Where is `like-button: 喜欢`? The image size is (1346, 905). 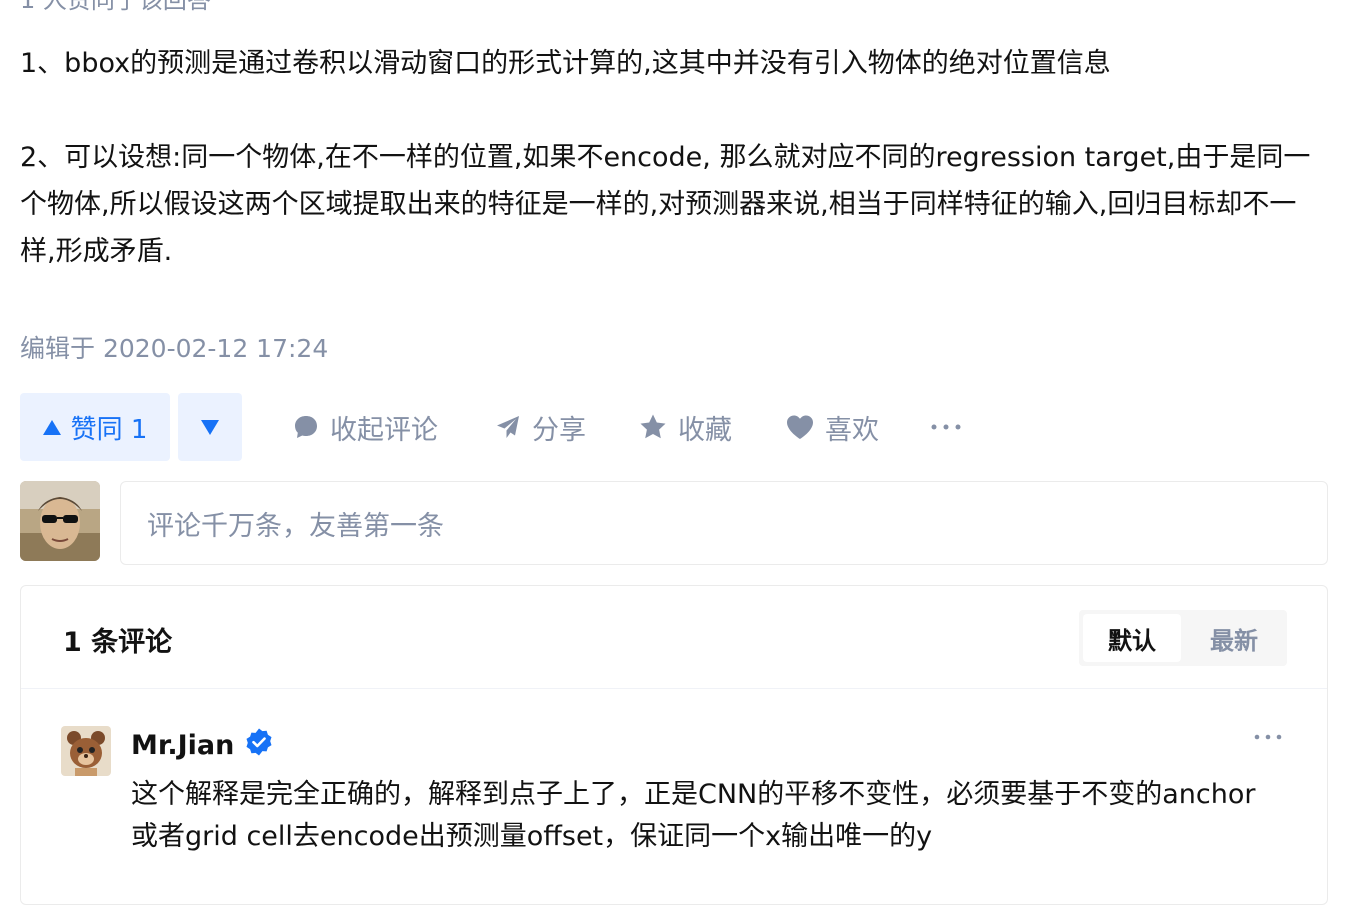 like-button: 喜欢 is located at coordinates (832, 427).